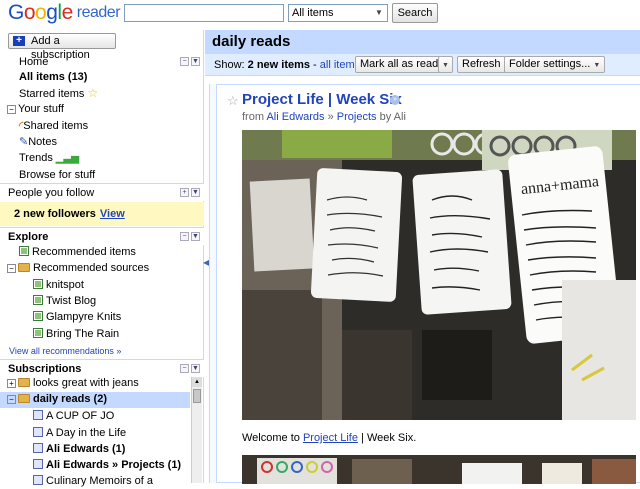 The image size is (640, 489). I want to click on google-reader-logo: Google reader, so click(64, 13).